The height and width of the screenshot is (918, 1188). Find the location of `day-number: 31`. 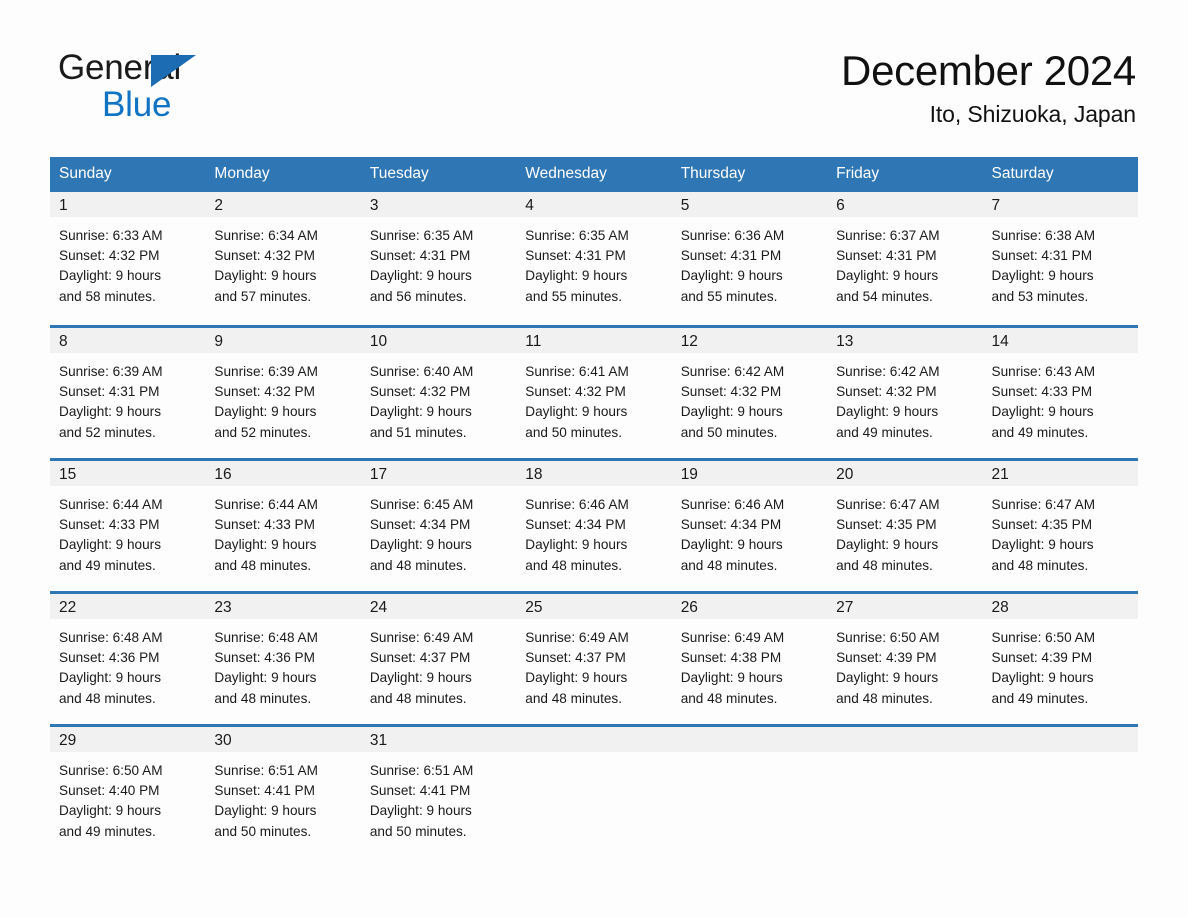

day-number: 31 is located at coordinates (438, 739).